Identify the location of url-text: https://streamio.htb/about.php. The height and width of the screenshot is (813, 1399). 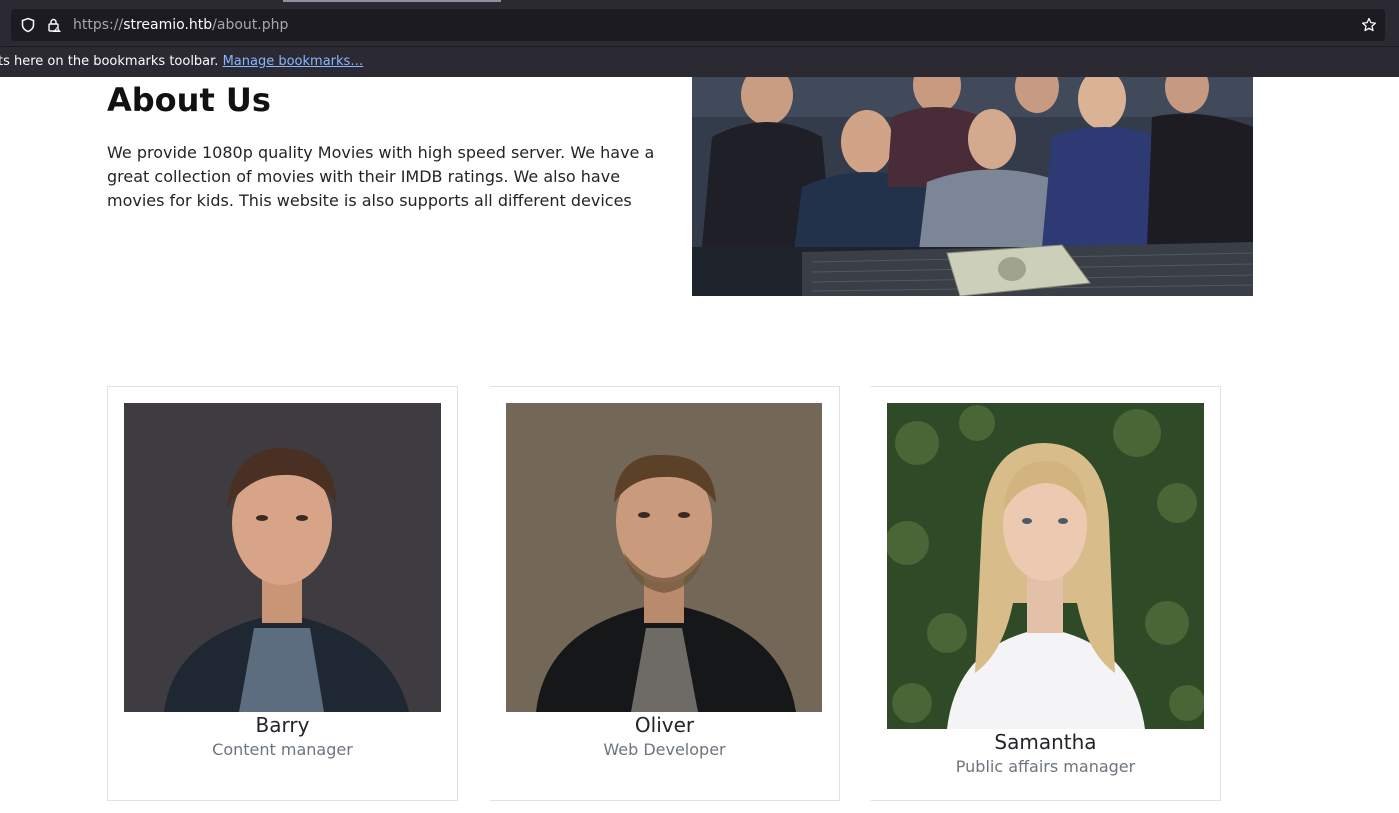
(180, 25).